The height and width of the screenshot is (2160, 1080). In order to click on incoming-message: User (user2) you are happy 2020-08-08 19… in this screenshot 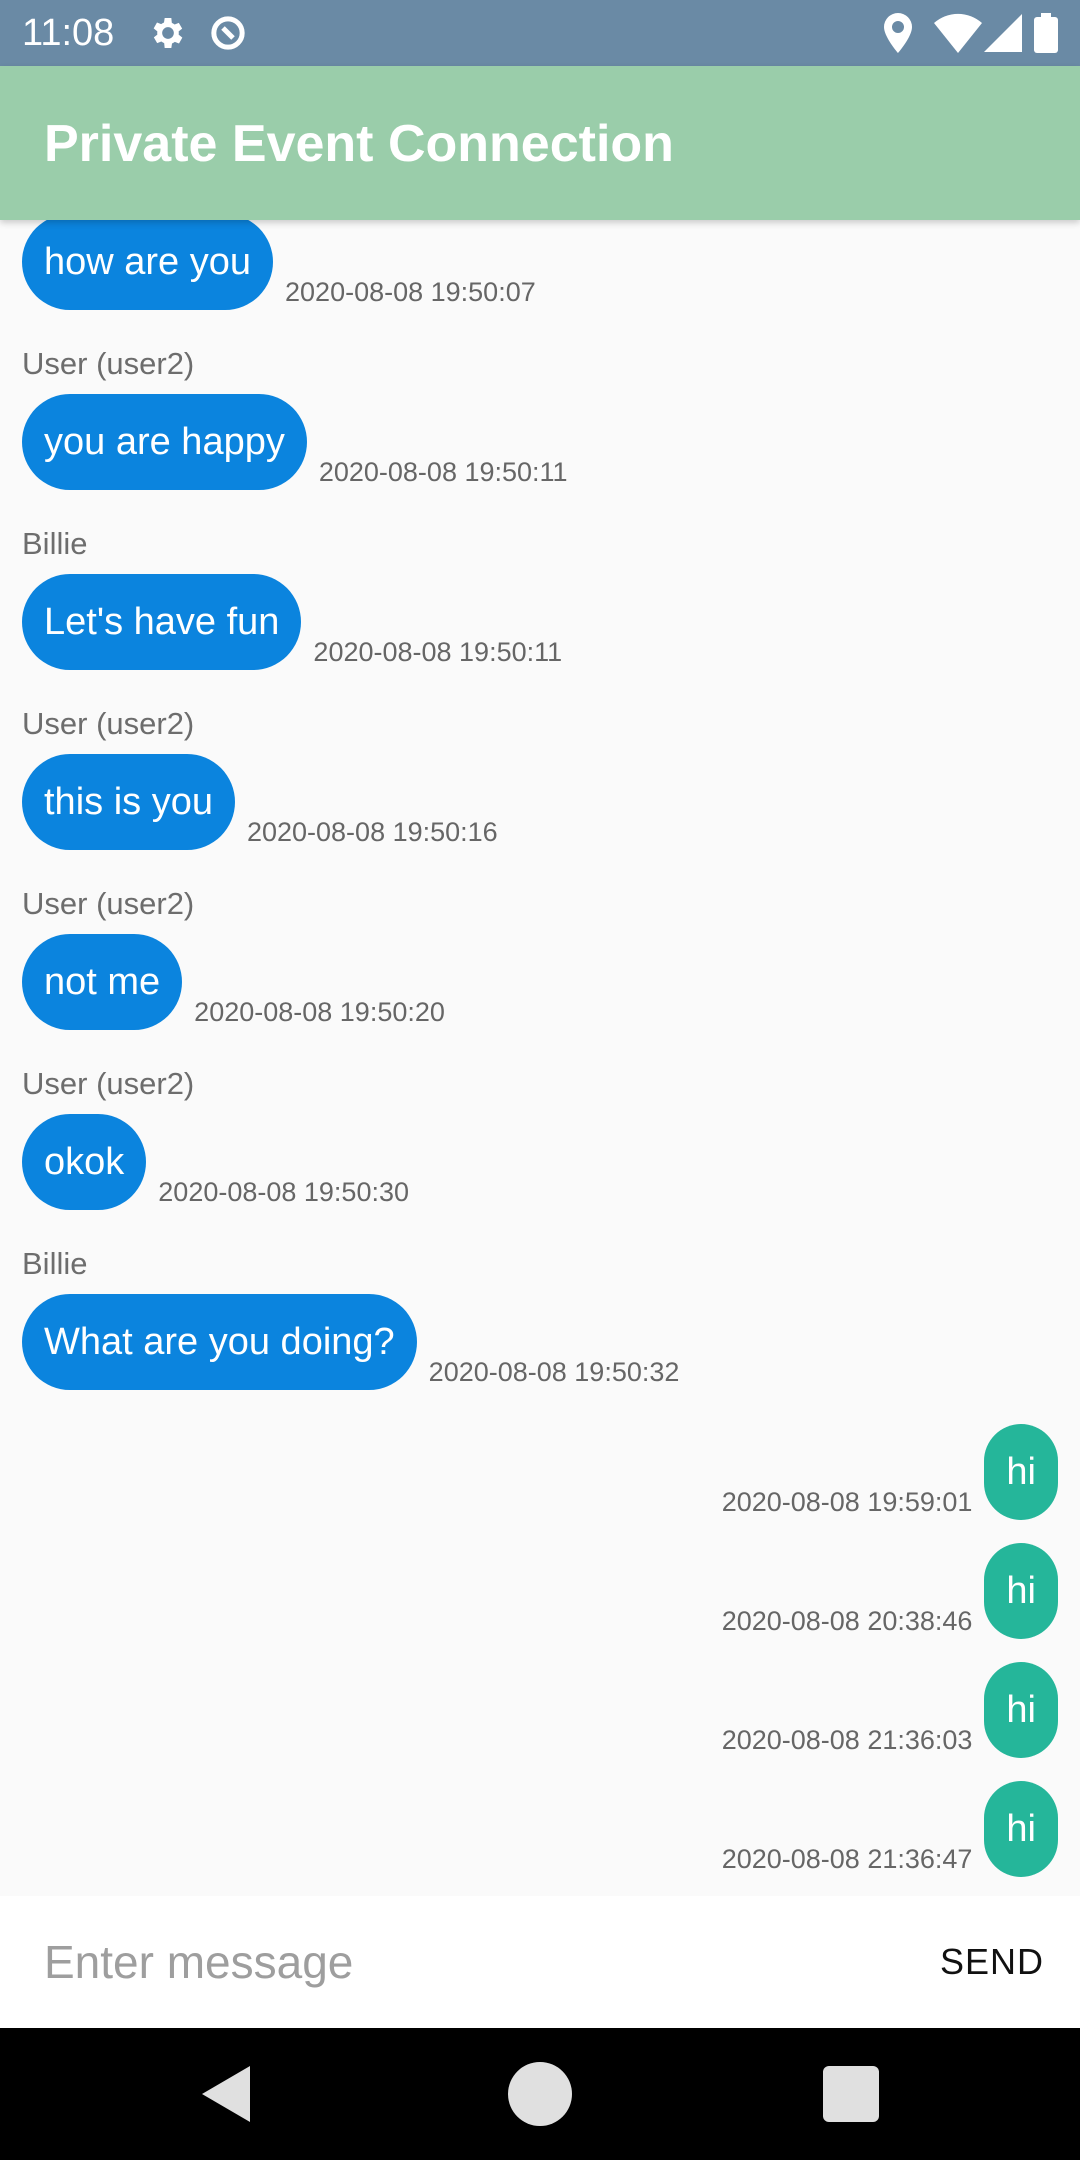, I will do `click(540, 417)`.